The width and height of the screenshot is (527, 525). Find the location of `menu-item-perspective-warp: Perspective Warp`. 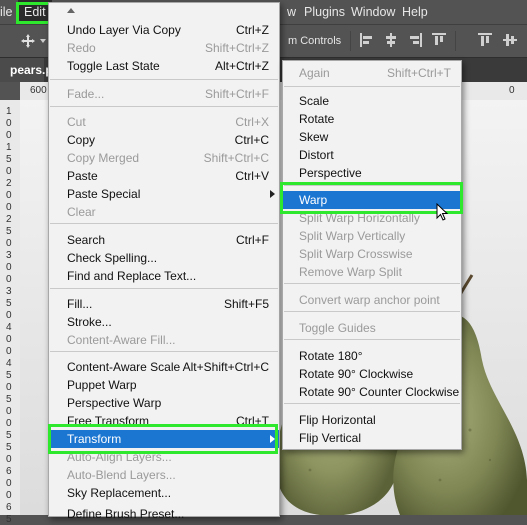

menu-item-perspective-warp: Perspective Warp is located at coordinates (164, 403).